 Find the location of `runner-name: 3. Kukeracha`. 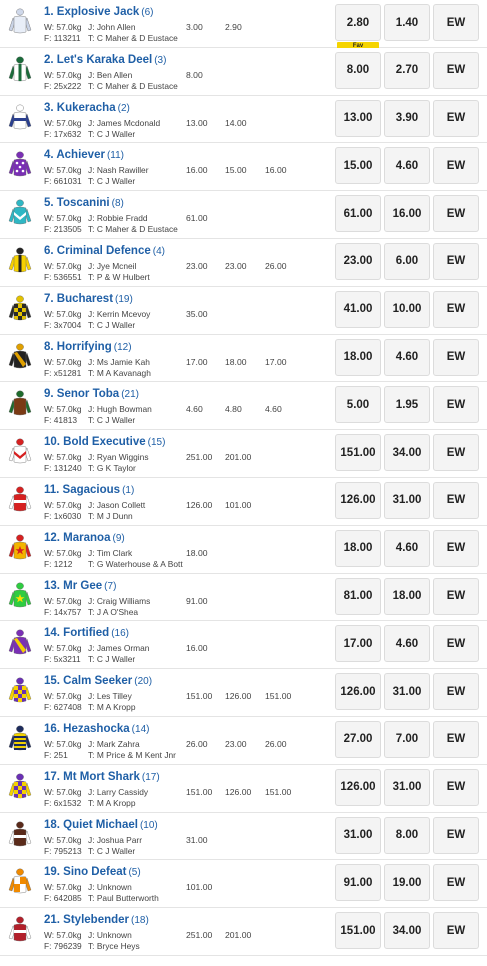

runner-name: 3. Kukeracha is located at coordinates (80, 108).